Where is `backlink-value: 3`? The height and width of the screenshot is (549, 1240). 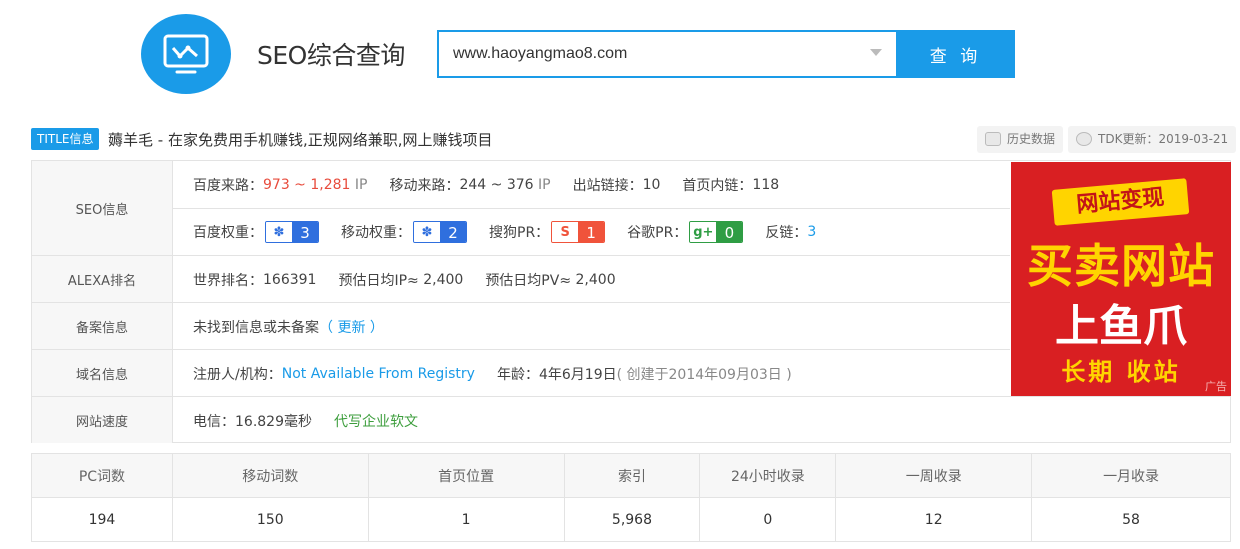
backlink-value: 3 is located at coordinates (811, 232).